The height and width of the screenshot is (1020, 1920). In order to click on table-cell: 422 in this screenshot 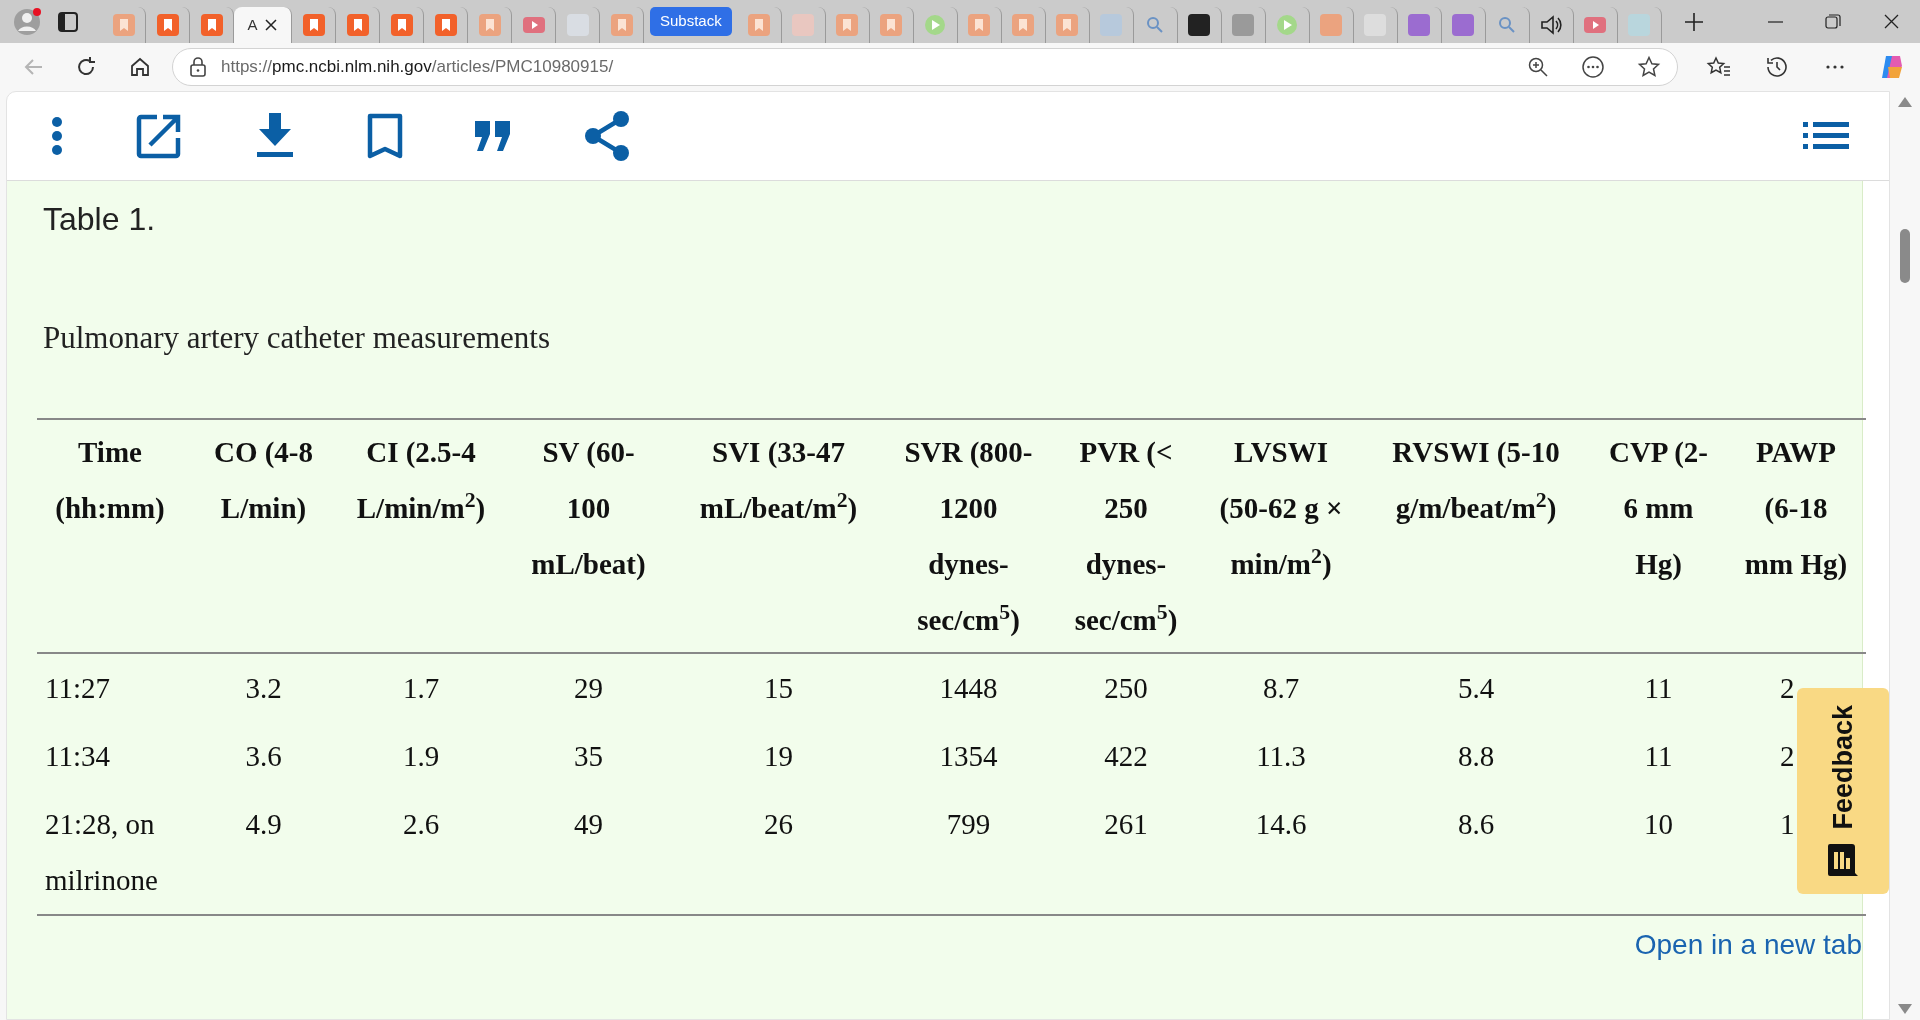, I will do `click(1126, 755)`.